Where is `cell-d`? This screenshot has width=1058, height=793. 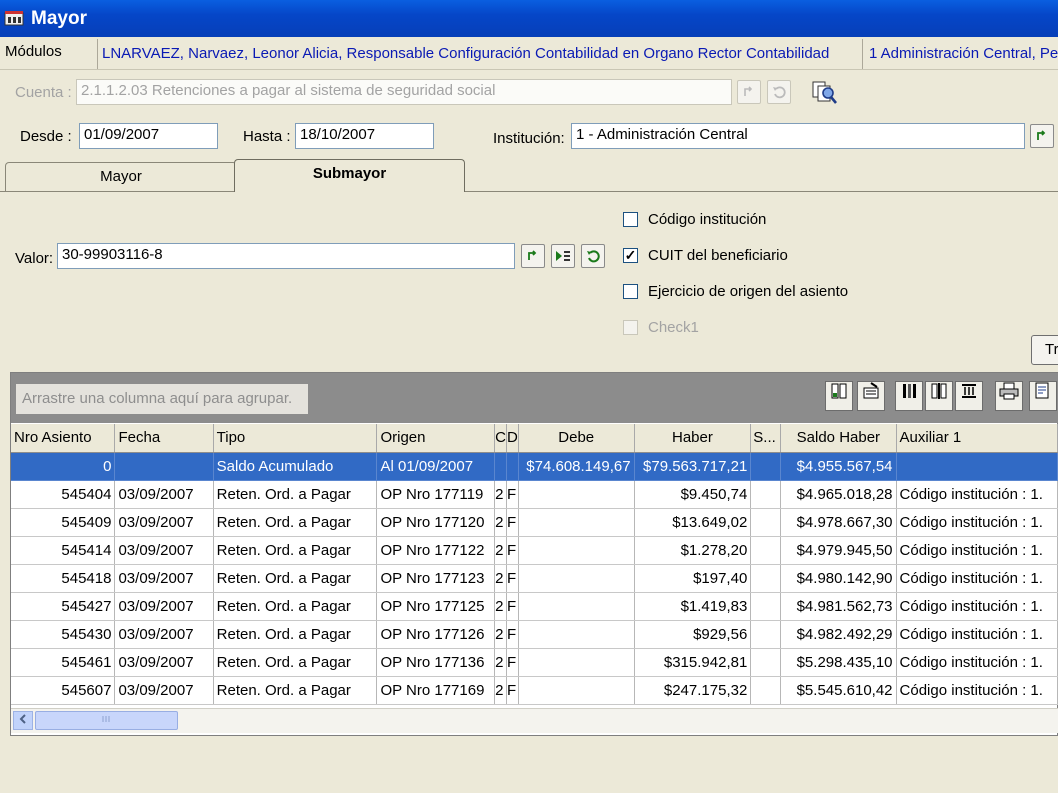 cell-d is located at coordinates (512, 466).